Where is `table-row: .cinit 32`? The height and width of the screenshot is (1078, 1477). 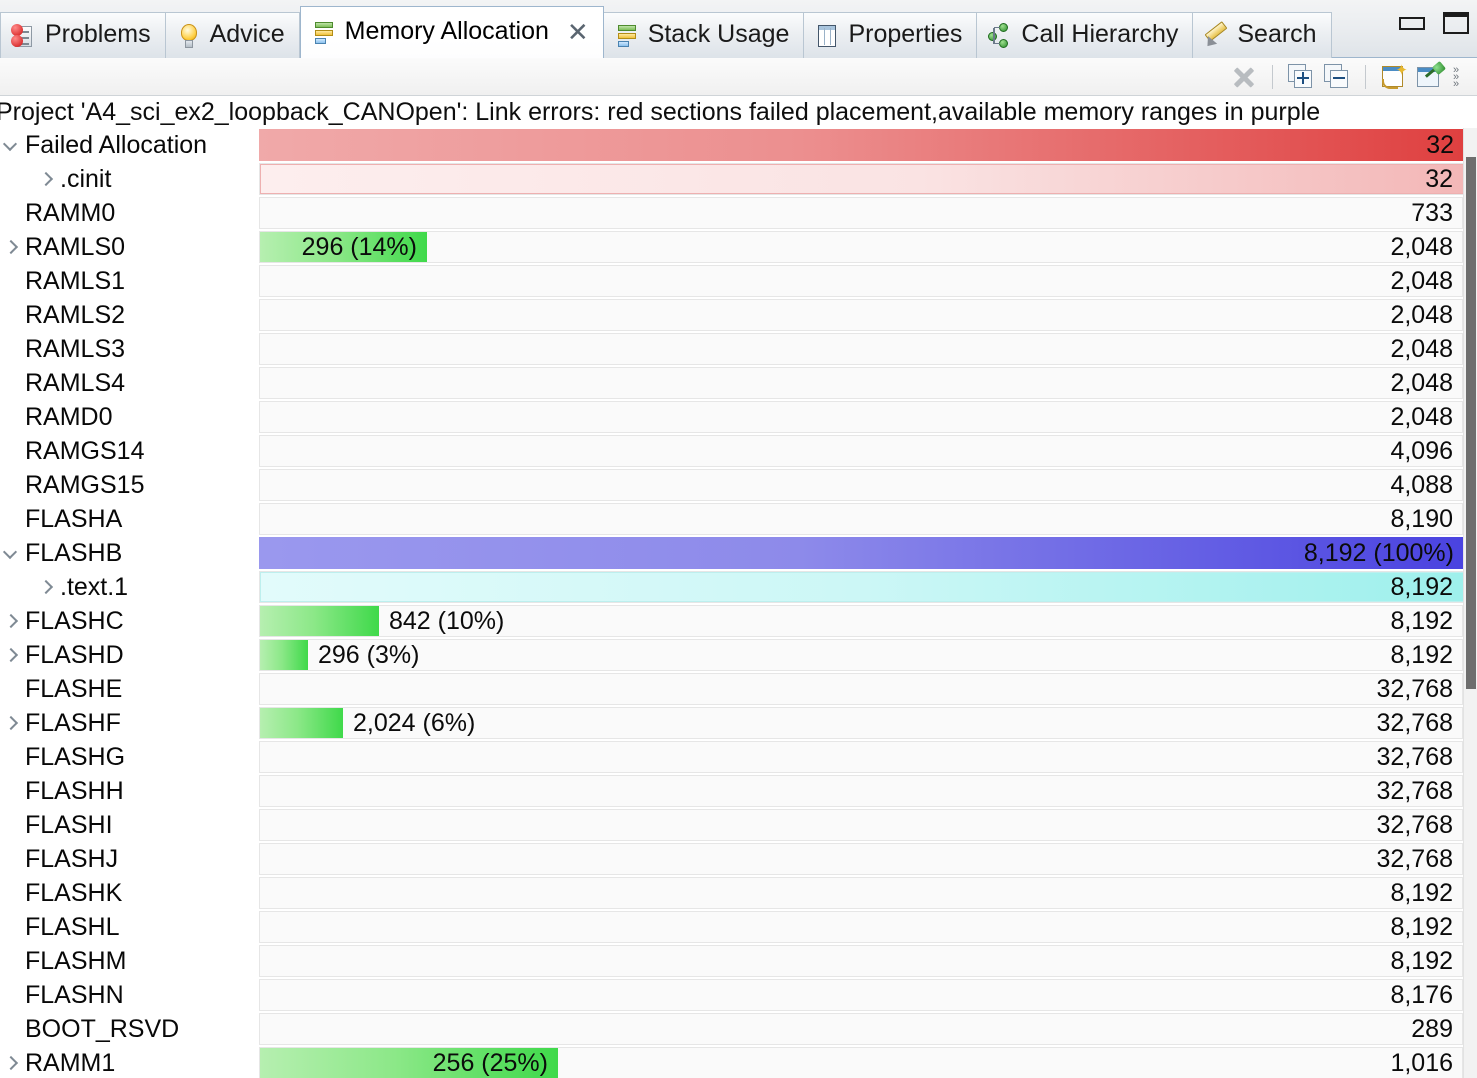 table-row: .cinit 32 is located at coordinates (731, 179).